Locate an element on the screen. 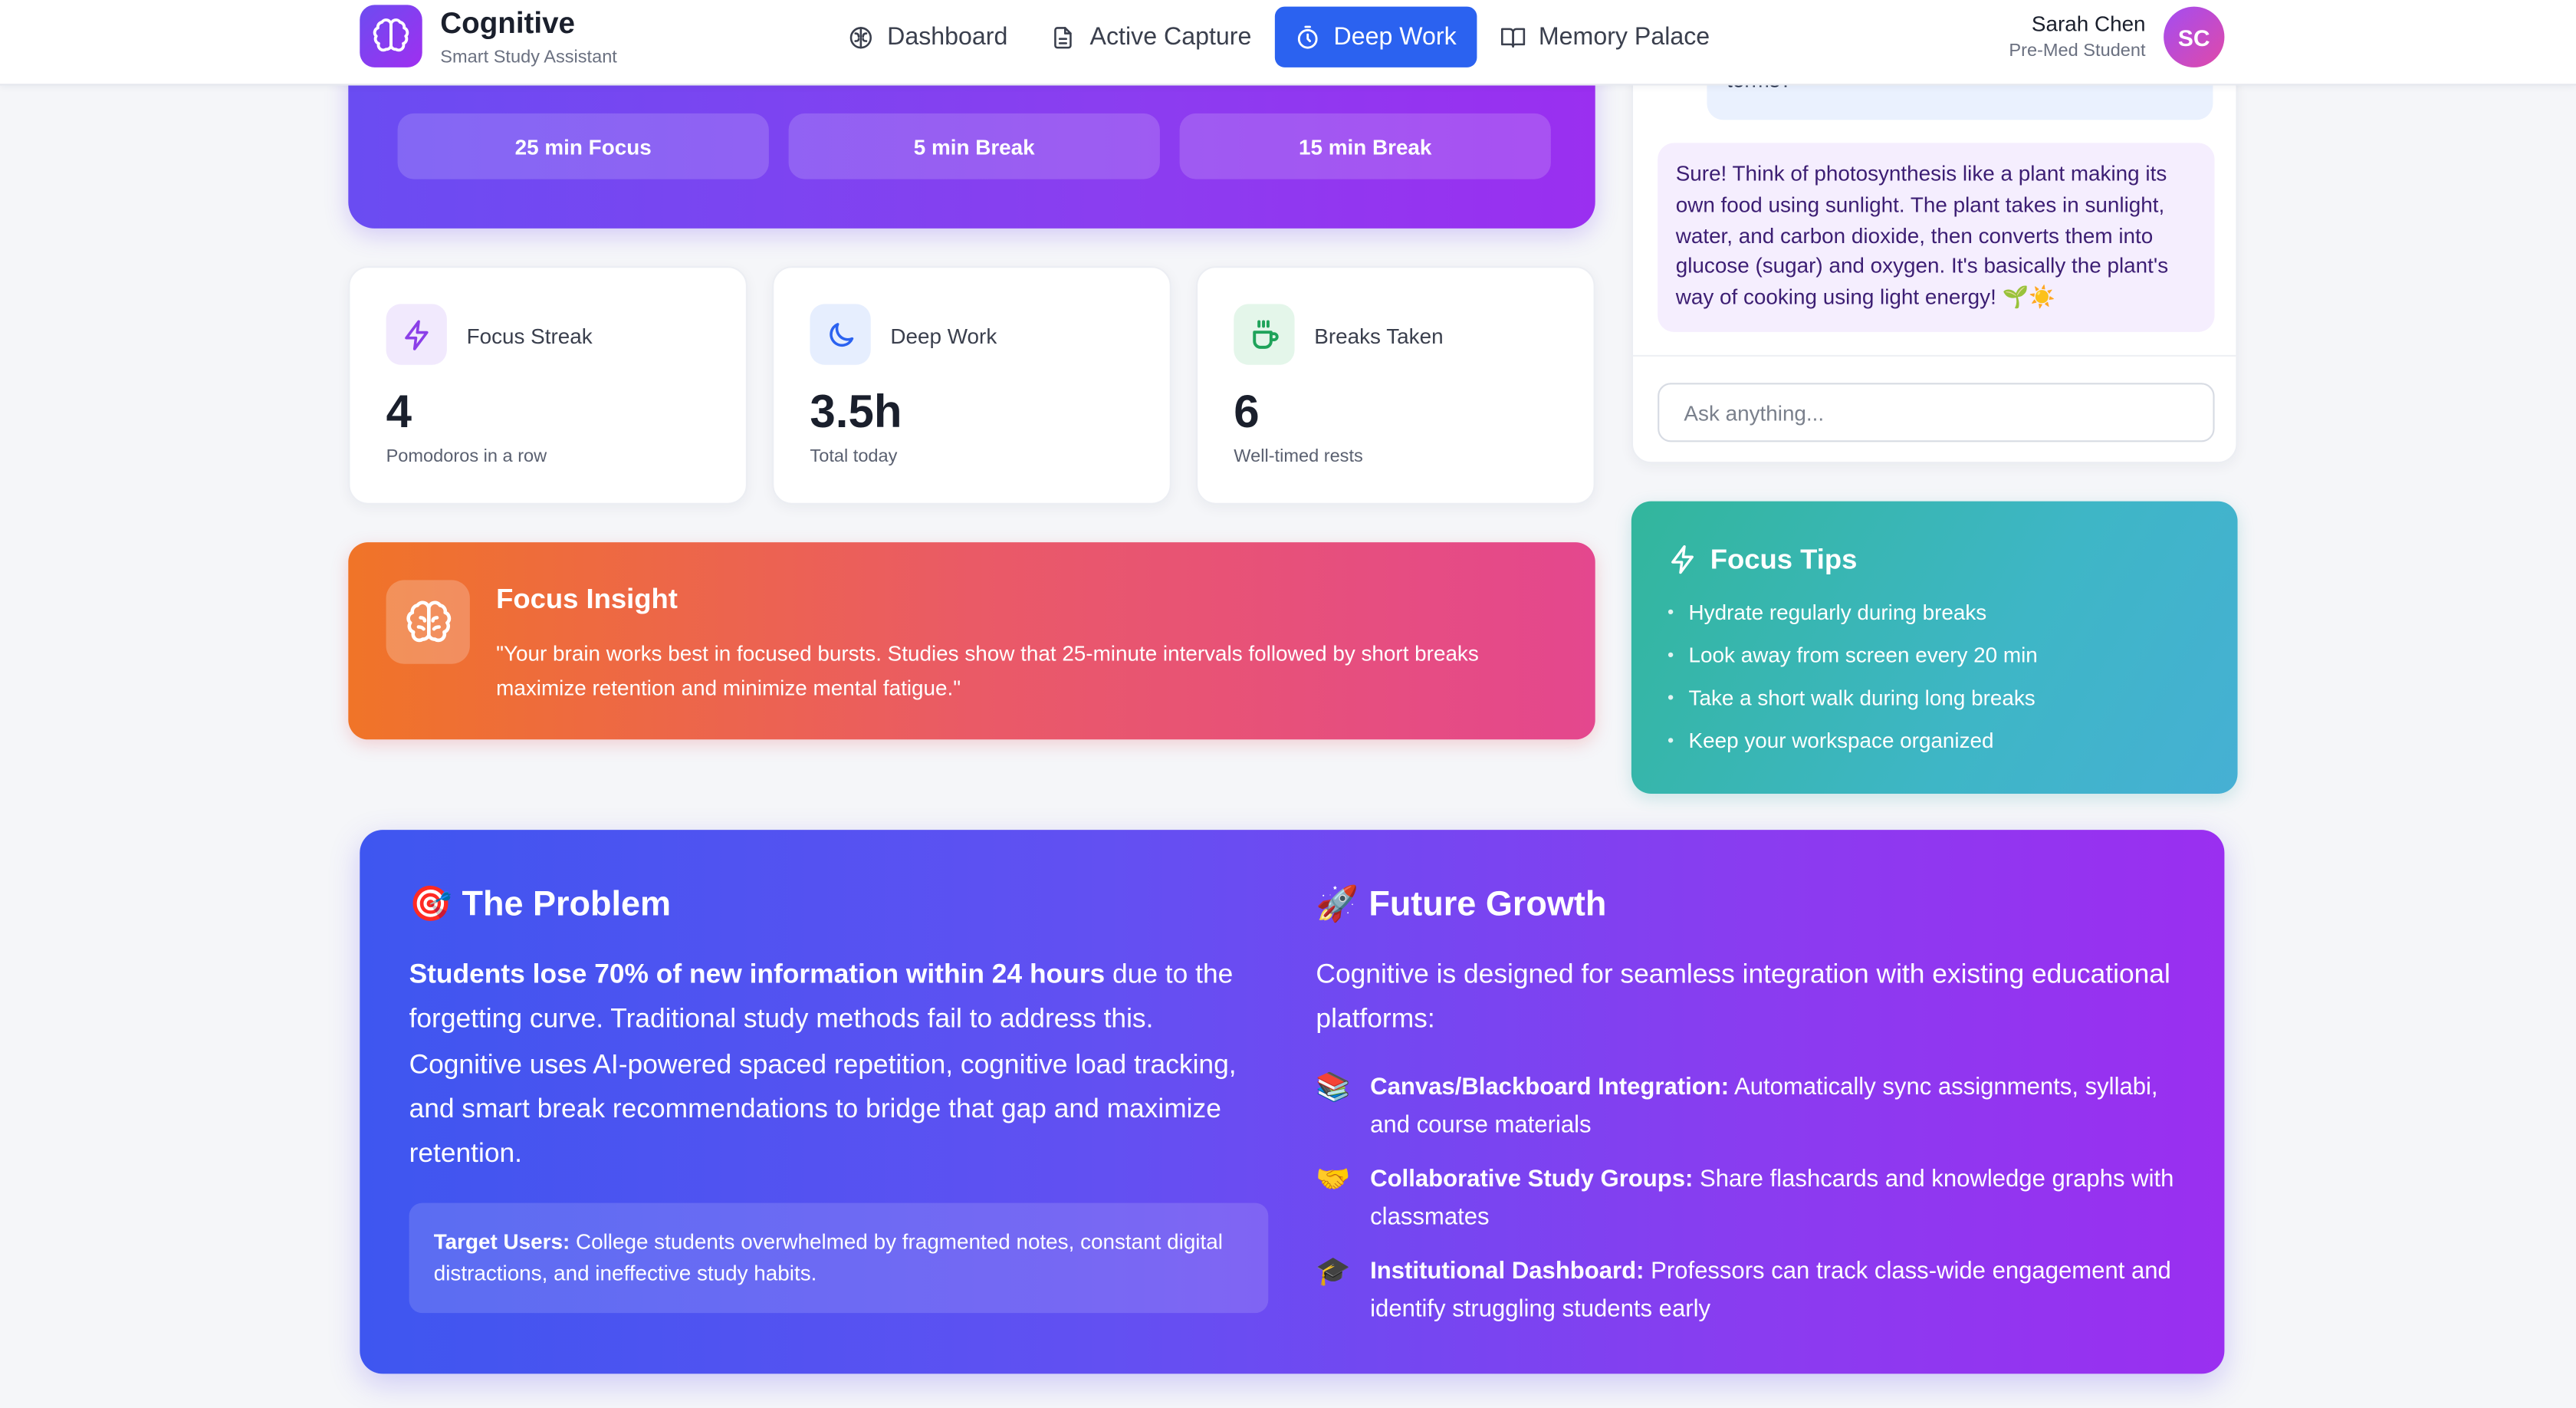  book-icon is located at coordinates (1512, 37).